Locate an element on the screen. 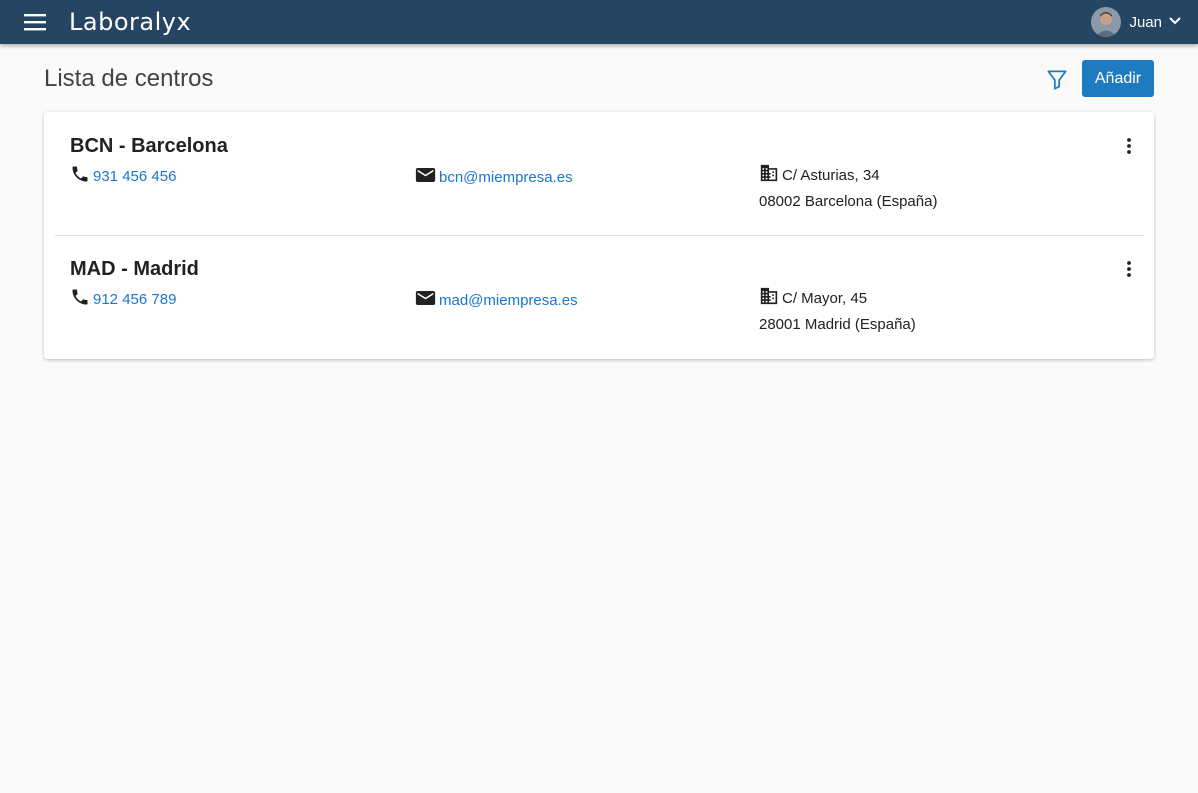 The image size is (1198, 793). email-link: mad@miempresa.es is located at coordinates (508, 300).